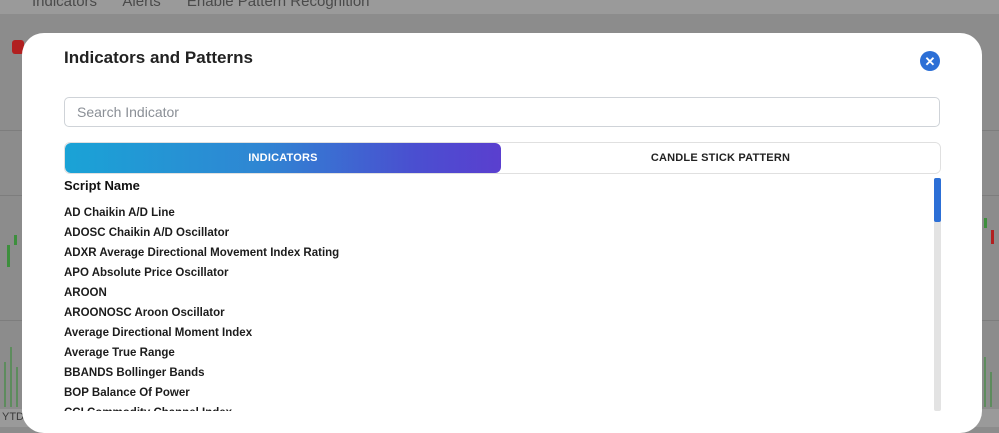 The height and width of the screenshot is (433, 999). I want to click on bg-indicators-label: Indicators, so click(65, 5).